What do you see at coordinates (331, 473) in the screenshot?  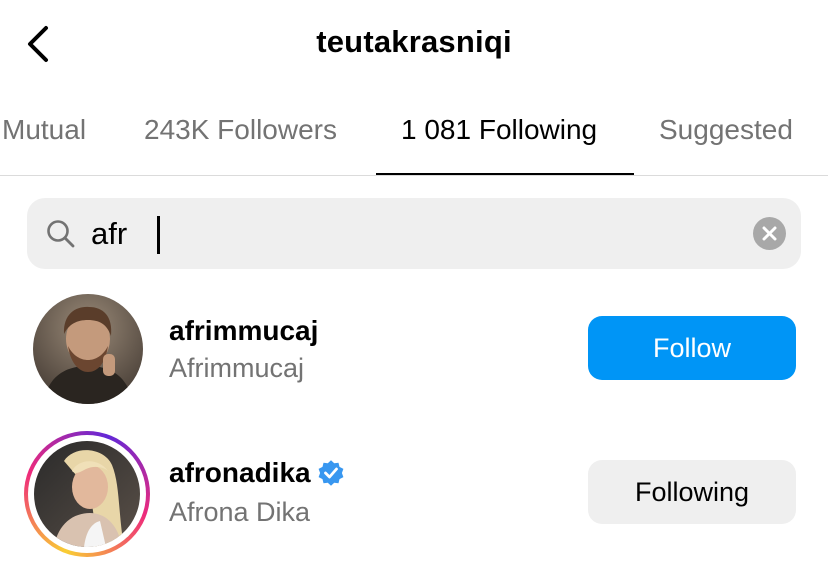 I see `verified-badge-icon` at bounding box center [331, 473].